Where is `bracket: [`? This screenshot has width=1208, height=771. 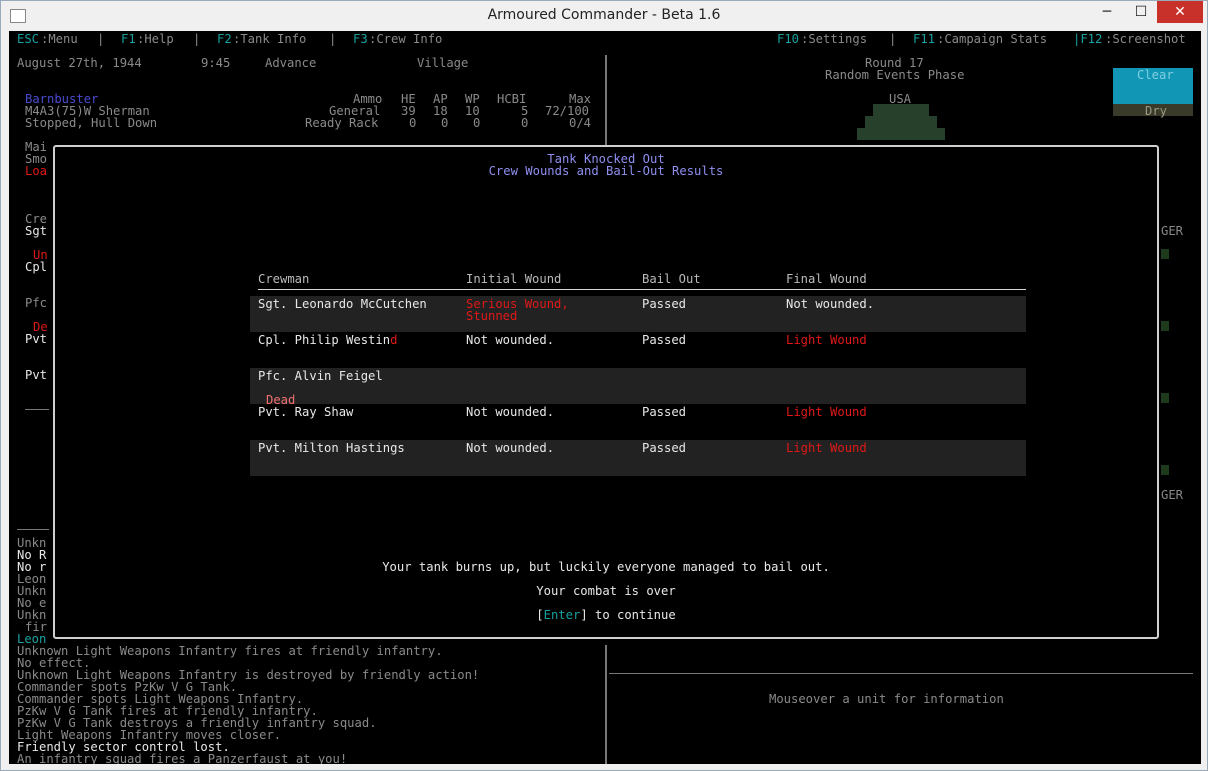
bracket: [ is located at coordinates (540, 615).